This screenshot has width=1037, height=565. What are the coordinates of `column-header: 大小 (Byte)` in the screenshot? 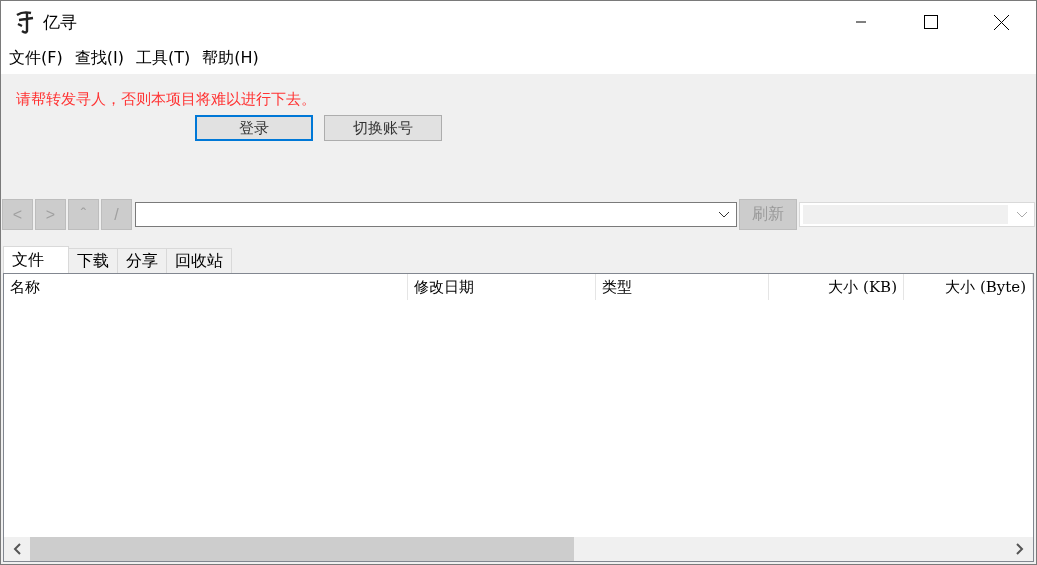 It's located at (968, 287).